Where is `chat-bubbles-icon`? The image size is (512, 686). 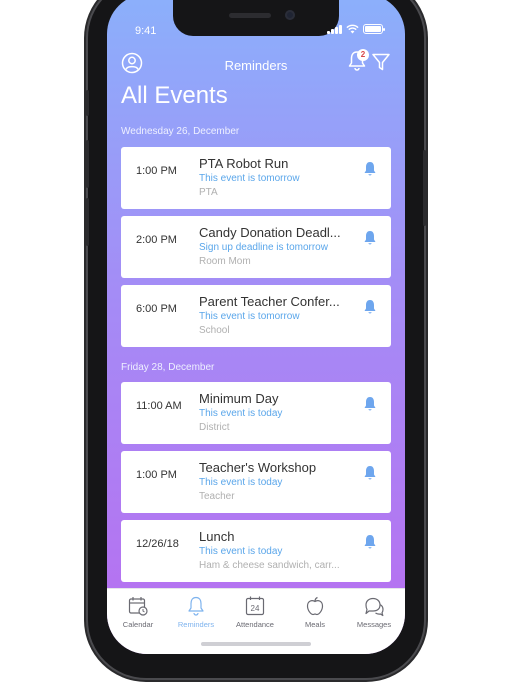 chat-bubbles-icon is located at coordinates (374, 607).